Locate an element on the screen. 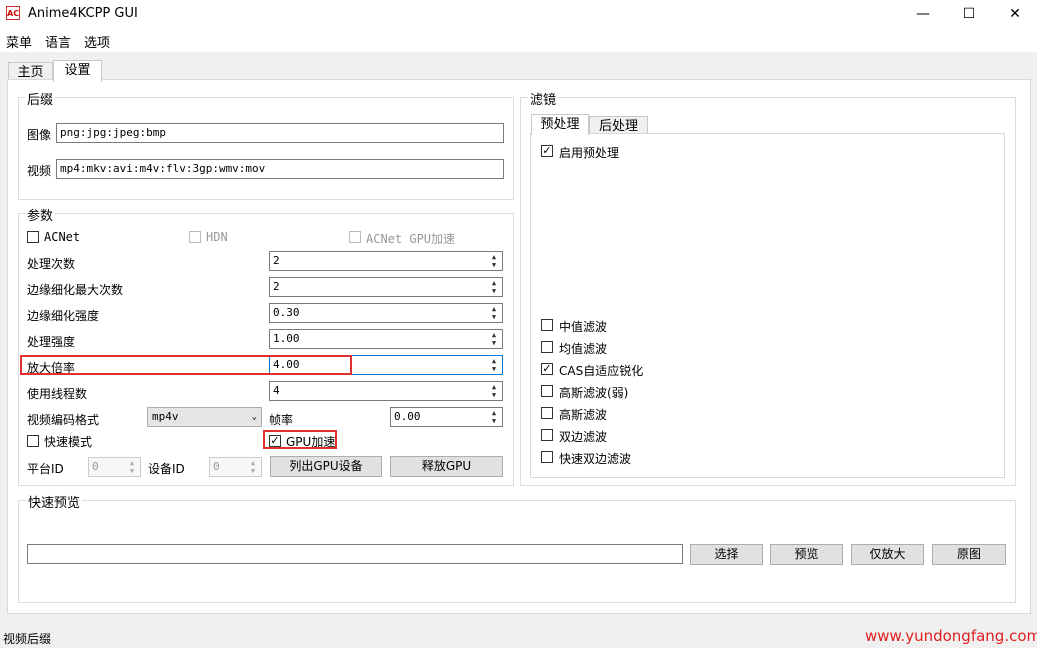  threads-label: 使用线程数 is located at coordinates (57, 394).